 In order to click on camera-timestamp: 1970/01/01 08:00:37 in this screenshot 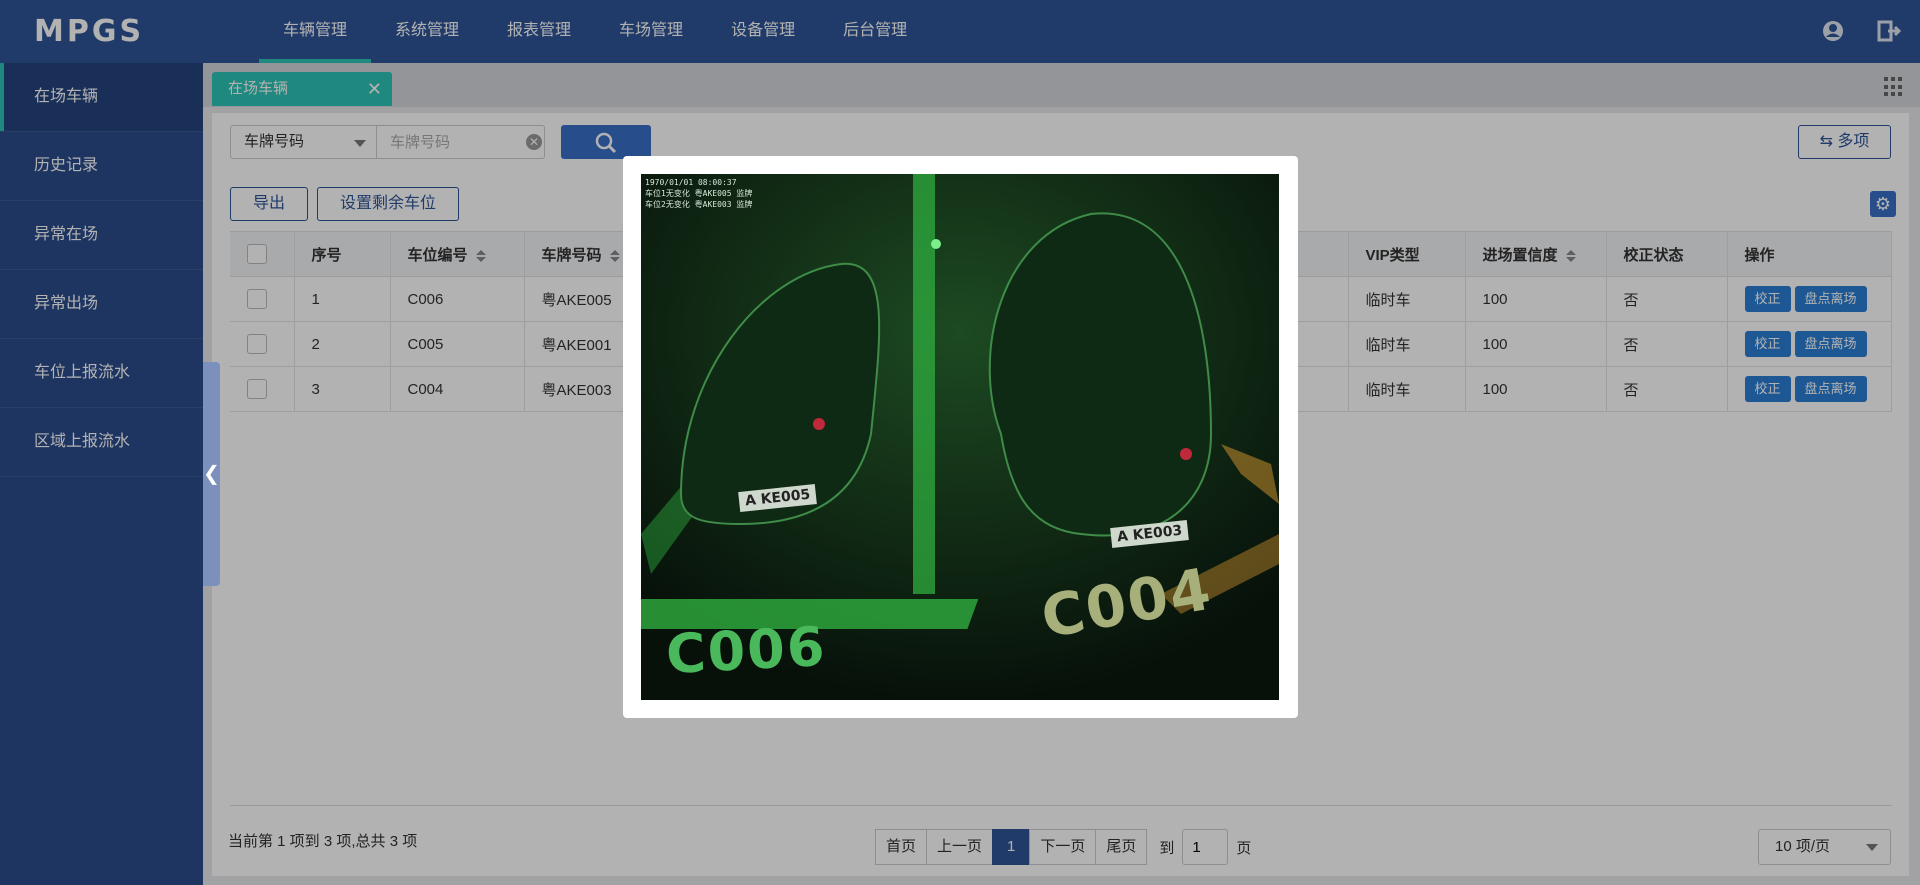, I will do `click(691, 182)`.